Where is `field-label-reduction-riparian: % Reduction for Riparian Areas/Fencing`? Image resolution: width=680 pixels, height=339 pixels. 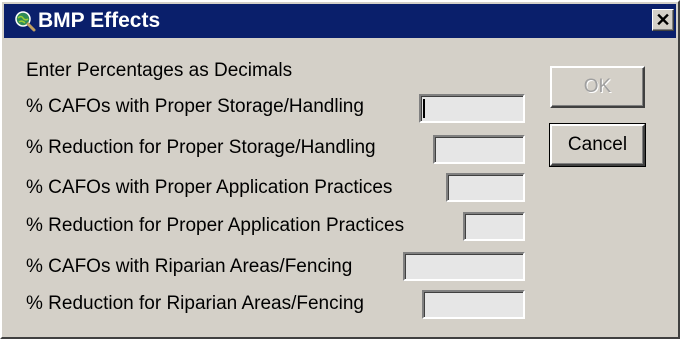 field-label-reduction-riparian: % Reduction for Riparian Areas/Fencing is located at coordinates (195, 303).